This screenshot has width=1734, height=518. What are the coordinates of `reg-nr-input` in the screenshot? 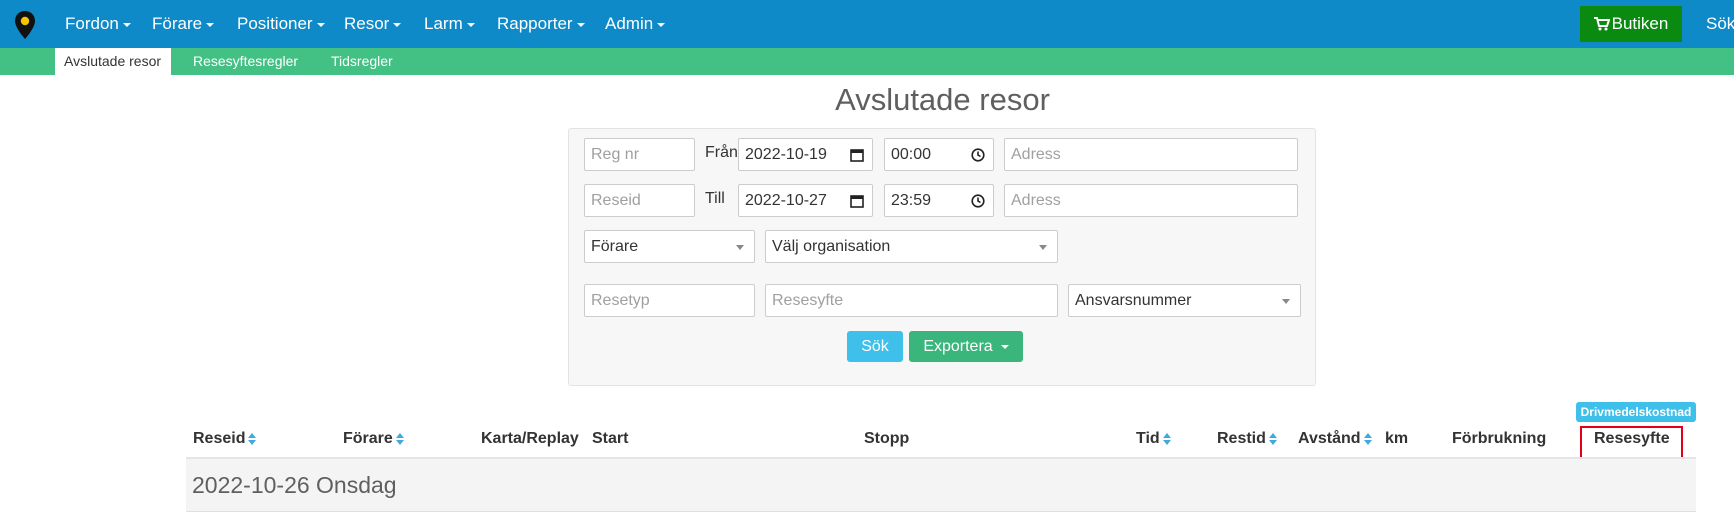 It's located at (639, 154).